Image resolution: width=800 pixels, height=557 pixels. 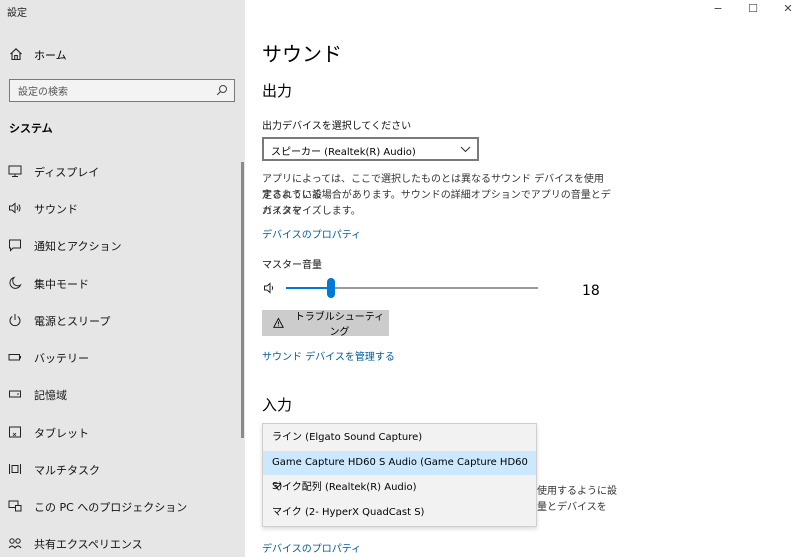 I want to click on sidebar-item-label: 共有エクスペリエンス, so click(x=88, y=544).